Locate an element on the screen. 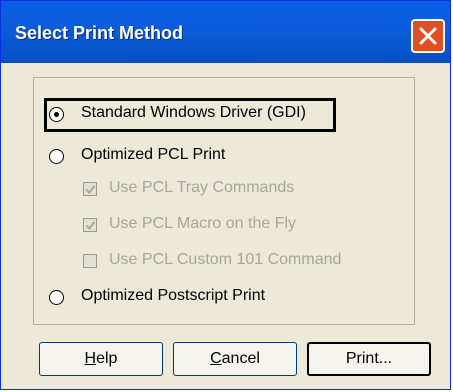  dialog-title: Select Print Method is located at coordinates (99, 33).